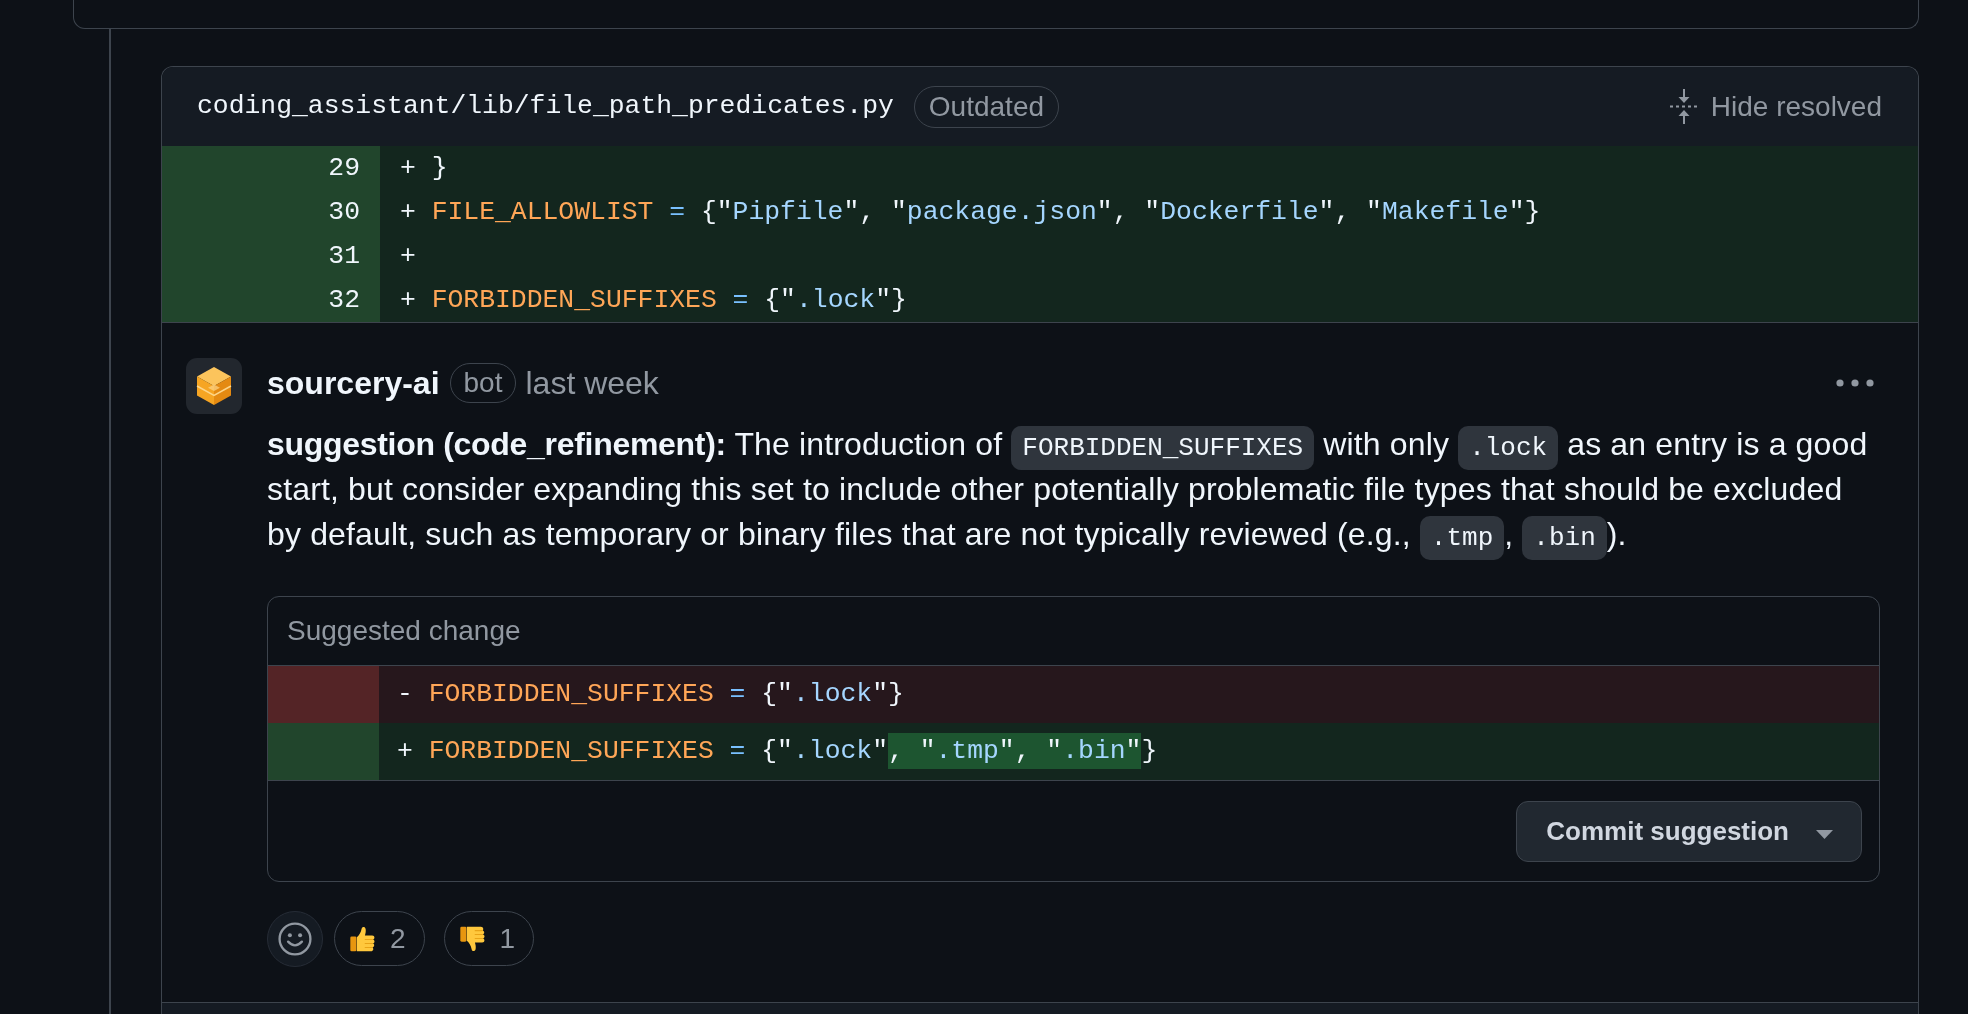 This screenshot has width=1968, height=1014. I want to click on more-options-button, so click(1855, 382).